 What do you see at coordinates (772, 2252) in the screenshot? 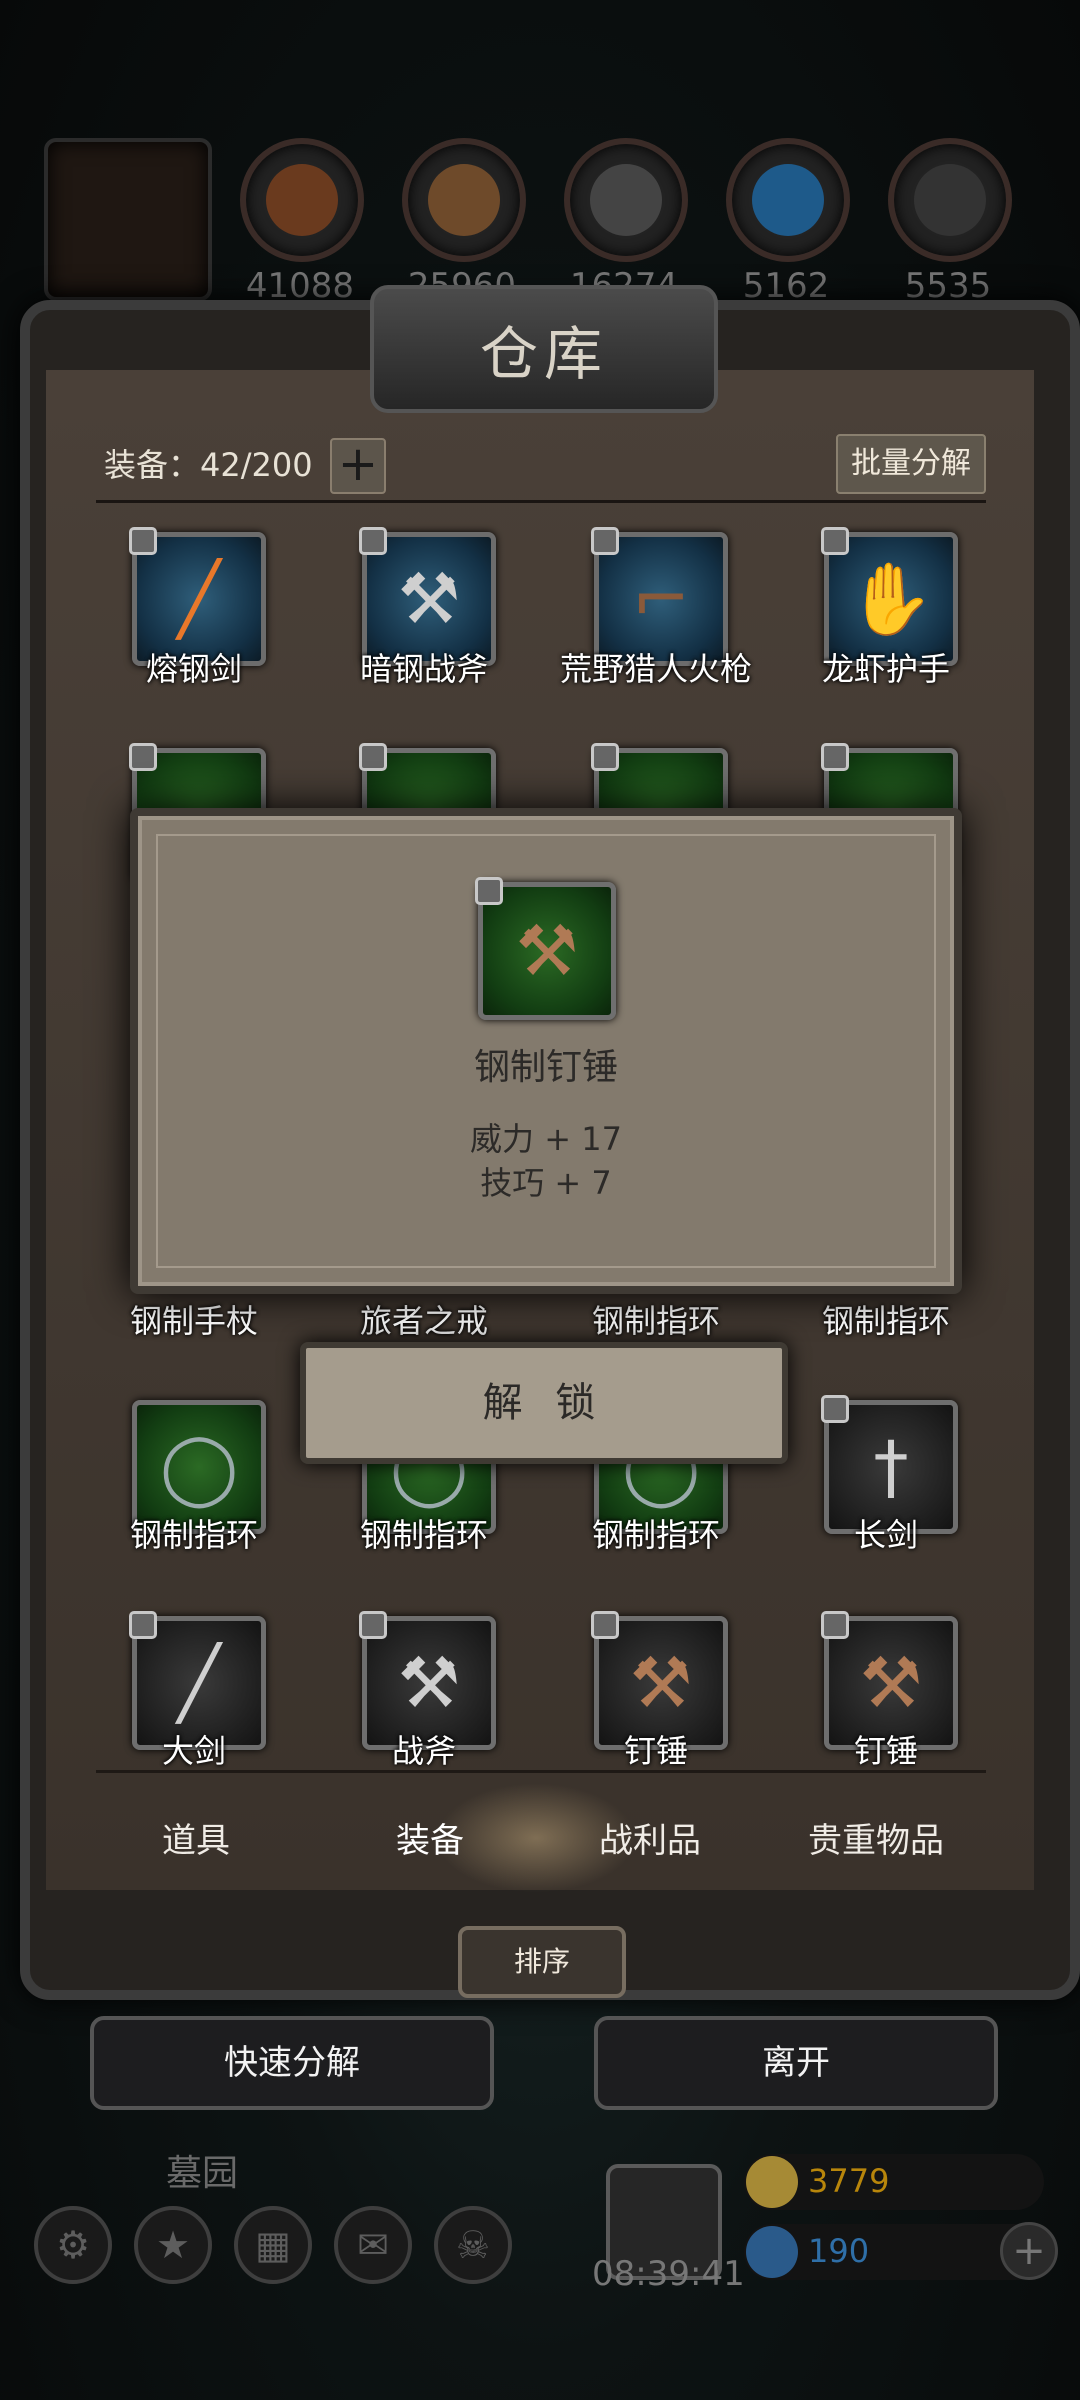
I see `gem-icon` at bounding box center [772, 2252].